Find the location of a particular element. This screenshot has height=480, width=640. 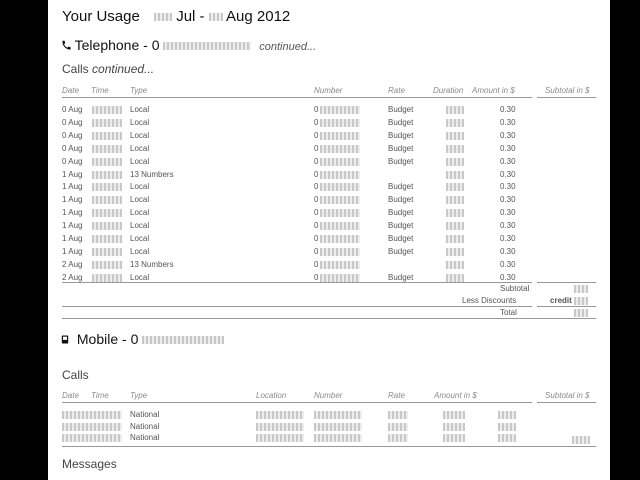

mobile-calls-divider is located at coordinates (329, 446).